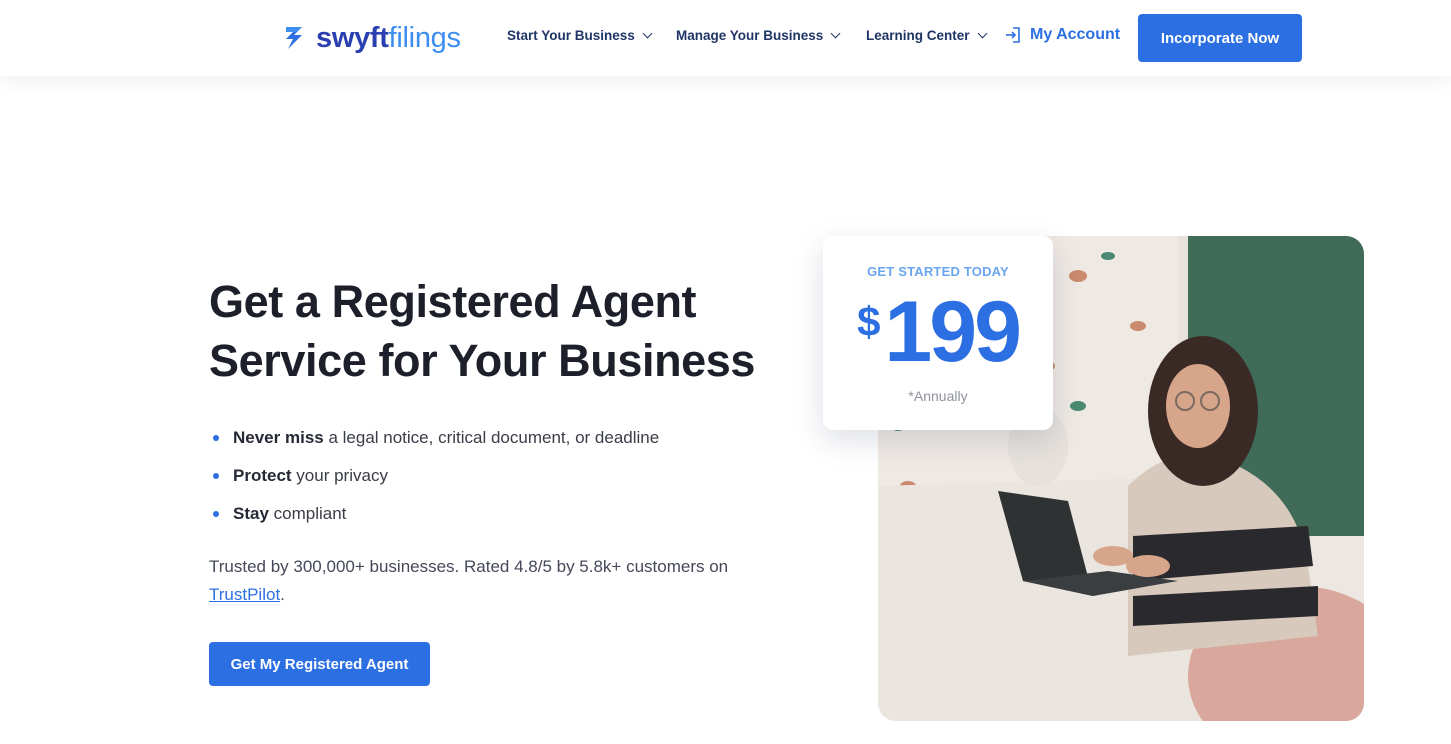 The width and height of the screenshot is (1451, 744). I want to click on price-label: GET STARTED TODAY, so click(938, 271).